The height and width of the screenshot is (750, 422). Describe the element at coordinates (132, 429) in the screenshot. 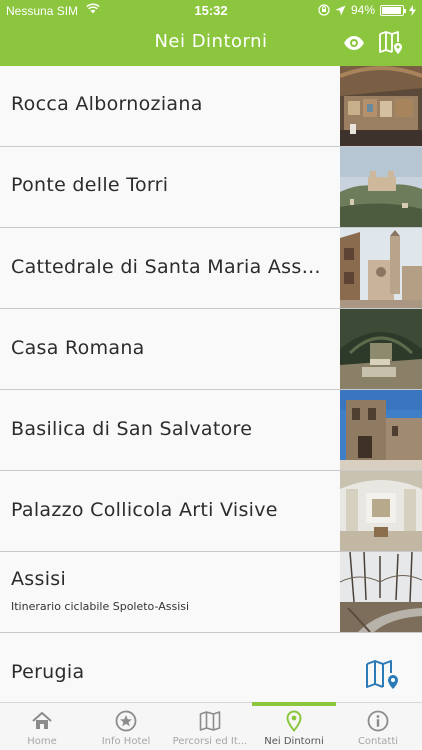

I see `list-item-title: Basilica di San Salvatore` at that location.